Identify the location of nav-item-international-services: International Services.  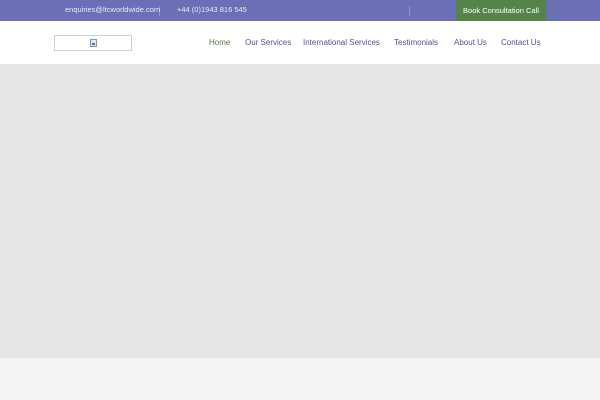
(341, 42).